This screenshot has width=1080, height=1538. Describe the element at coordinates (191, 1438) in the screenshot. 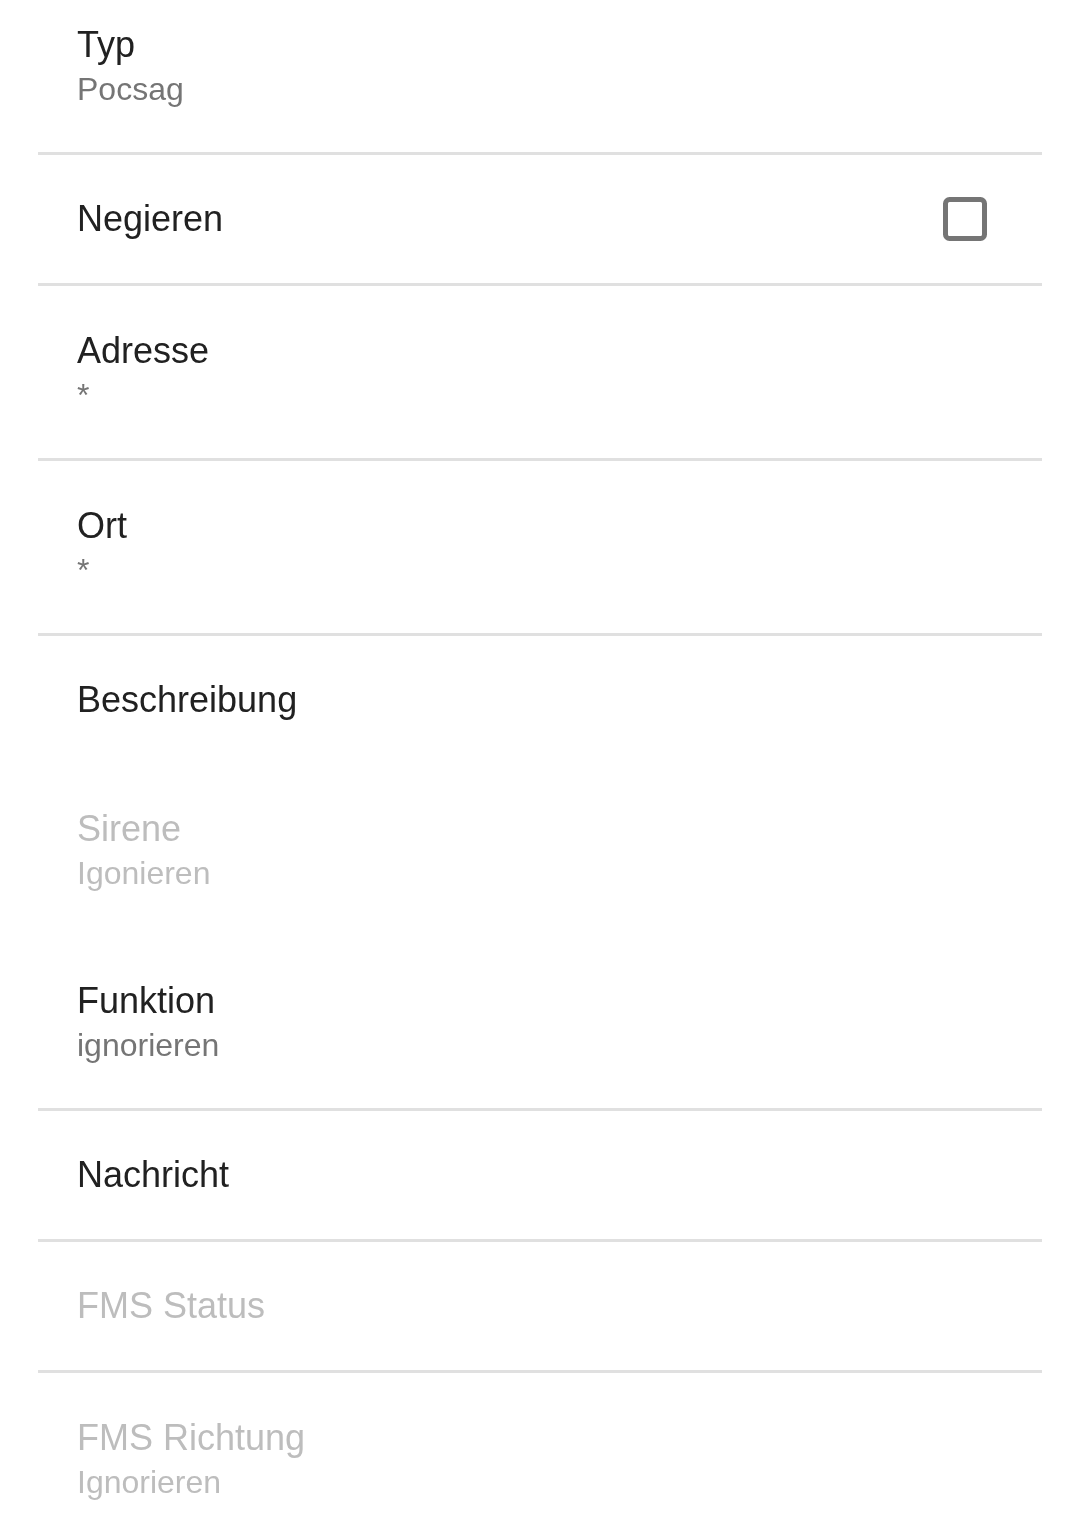

I see `preference-title: FMS Richtung` at that location.